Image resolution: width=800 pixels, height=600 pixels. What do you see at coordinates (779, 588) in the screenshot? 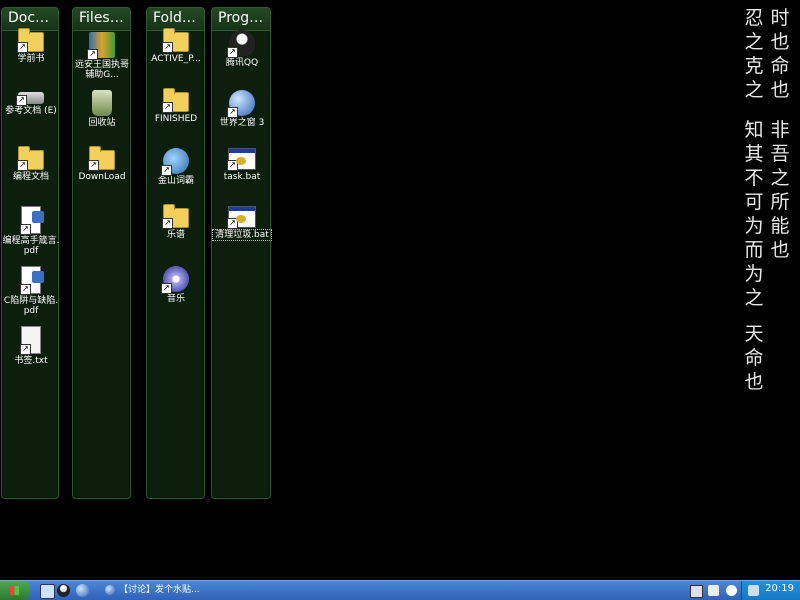
I see `clock: 20:19` at bounding box center [779, 588].